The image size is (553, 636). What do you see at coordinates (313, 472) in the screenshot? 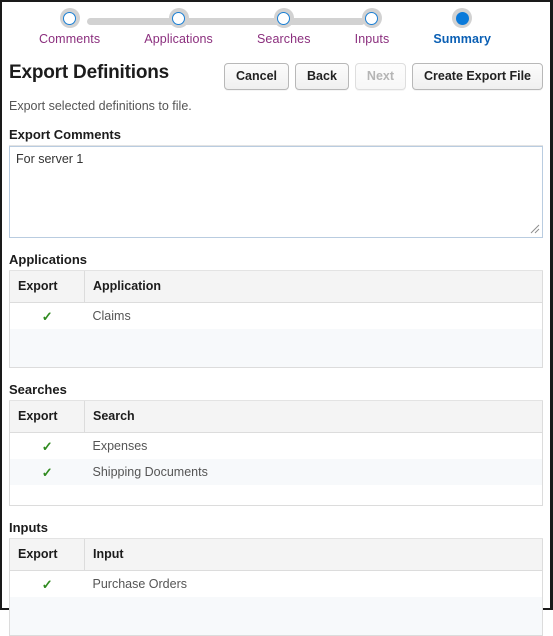
I see `search-name-cell: Shipping Documents` at bounding box center [313, 472].